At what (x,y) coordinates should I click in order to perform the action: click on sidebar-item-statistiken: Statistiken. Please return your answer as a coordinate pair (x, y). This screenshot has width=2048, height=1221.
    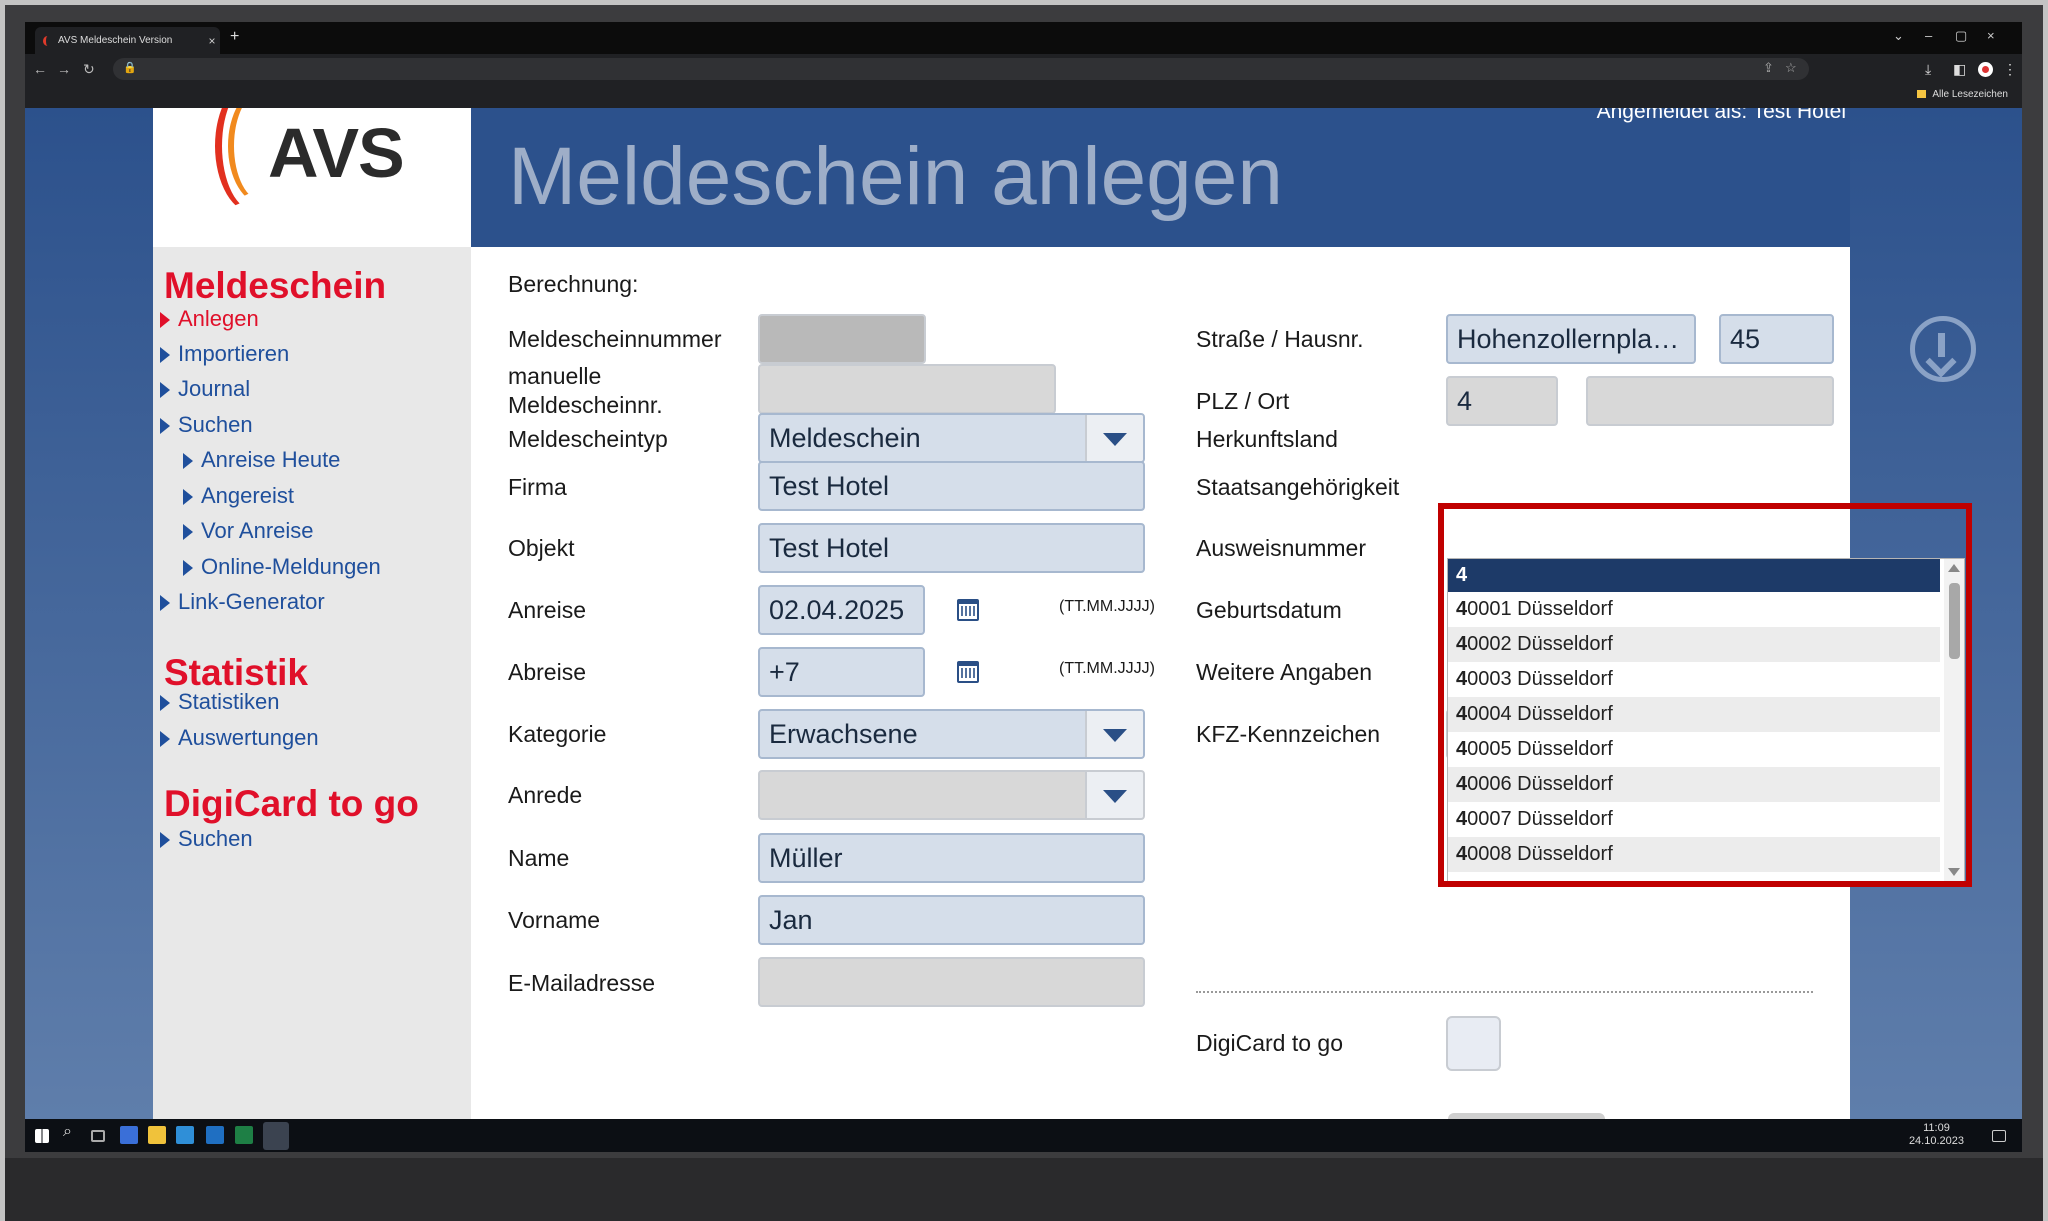
    Looking at the image, I should click on (220, 702).